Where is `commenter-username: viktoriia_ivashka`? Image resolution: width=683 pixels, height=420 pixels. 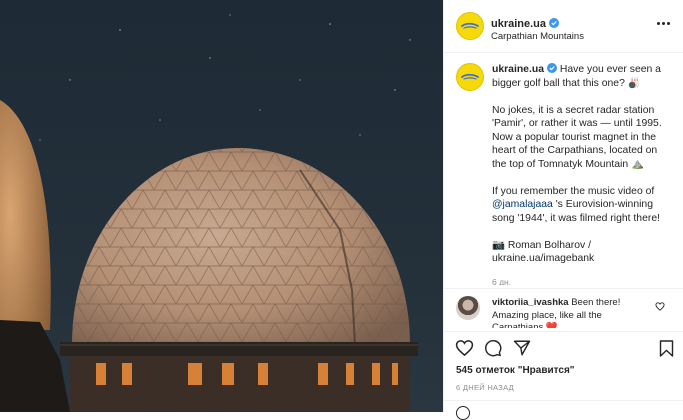 commenter-username: viktoriia_ivashka is located at coordinates (530, 302).